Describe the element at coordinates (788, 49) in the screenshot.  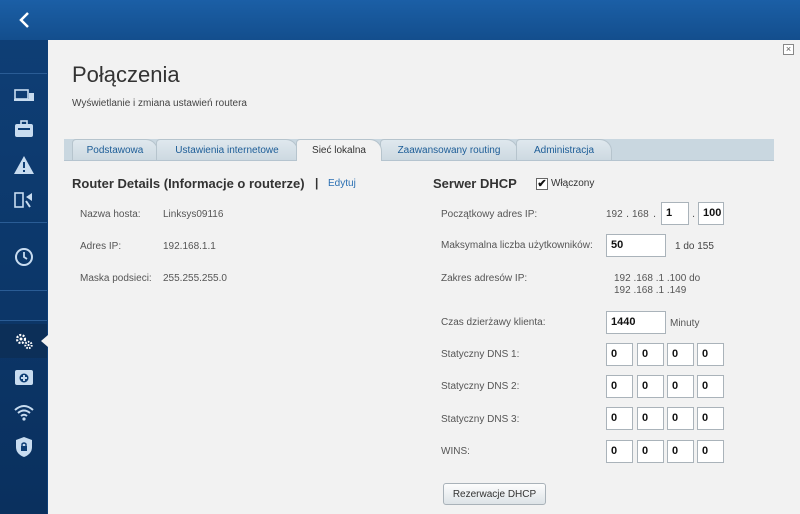
I see `close-icon: ×` at that location.